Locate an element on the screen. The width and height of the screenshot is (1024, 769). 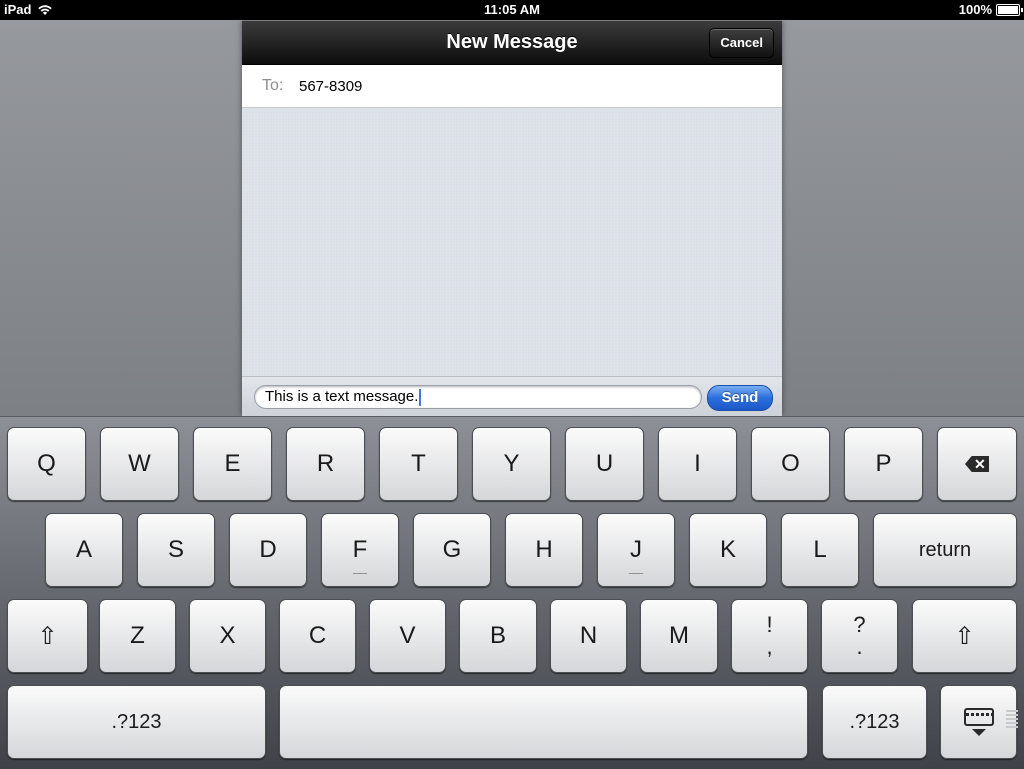
key-y: Y is located at coordinates (511, 464).